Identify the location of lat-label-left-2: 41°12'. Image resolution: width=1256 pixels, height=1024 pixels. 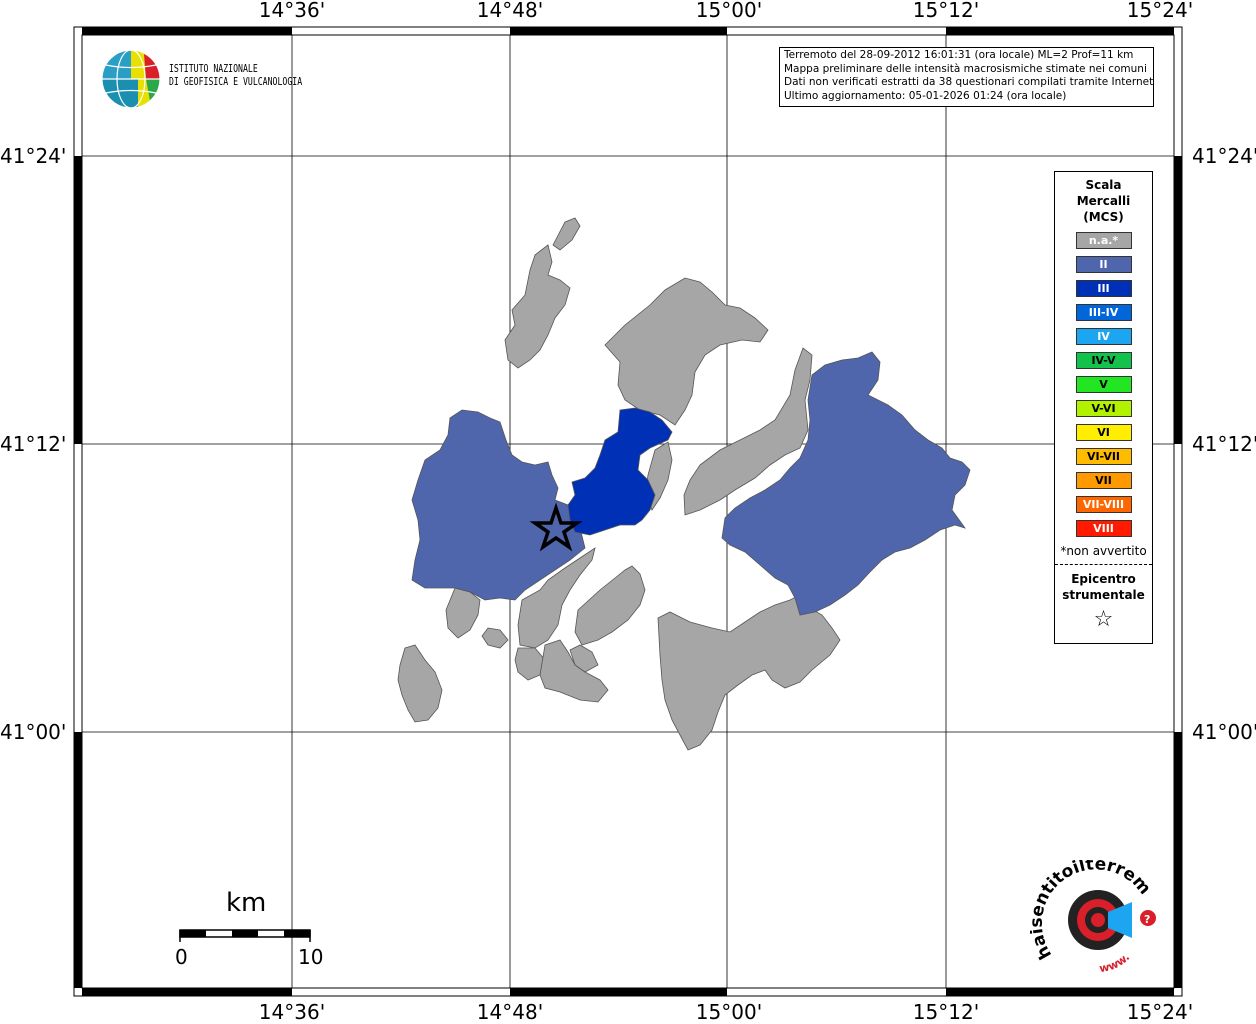
(33, 444).